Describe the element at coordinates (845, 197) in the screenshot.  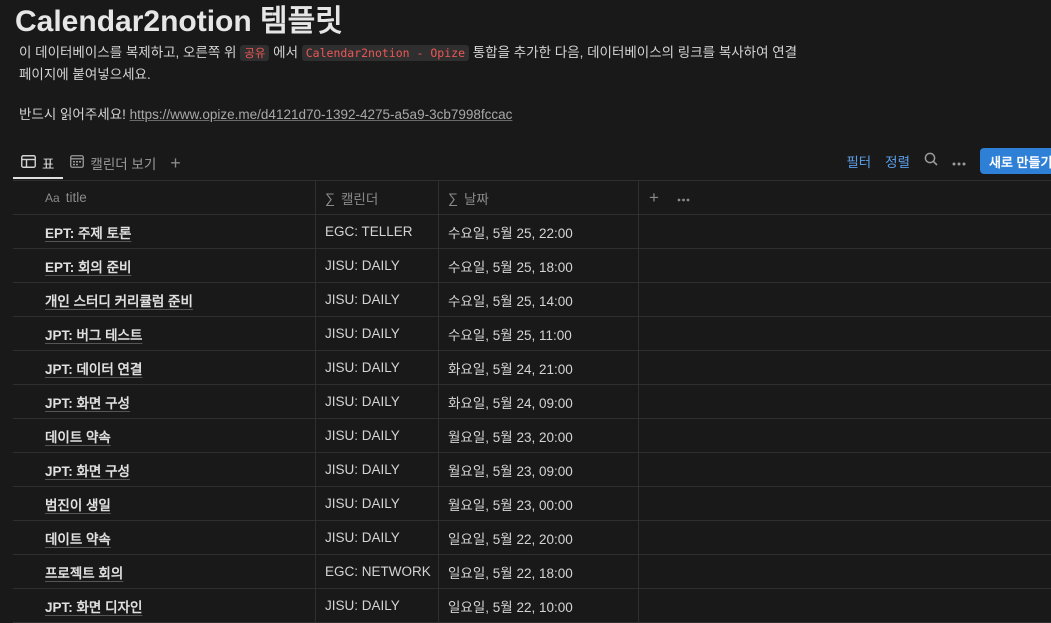
I see `column-header-actions: +` at that location.